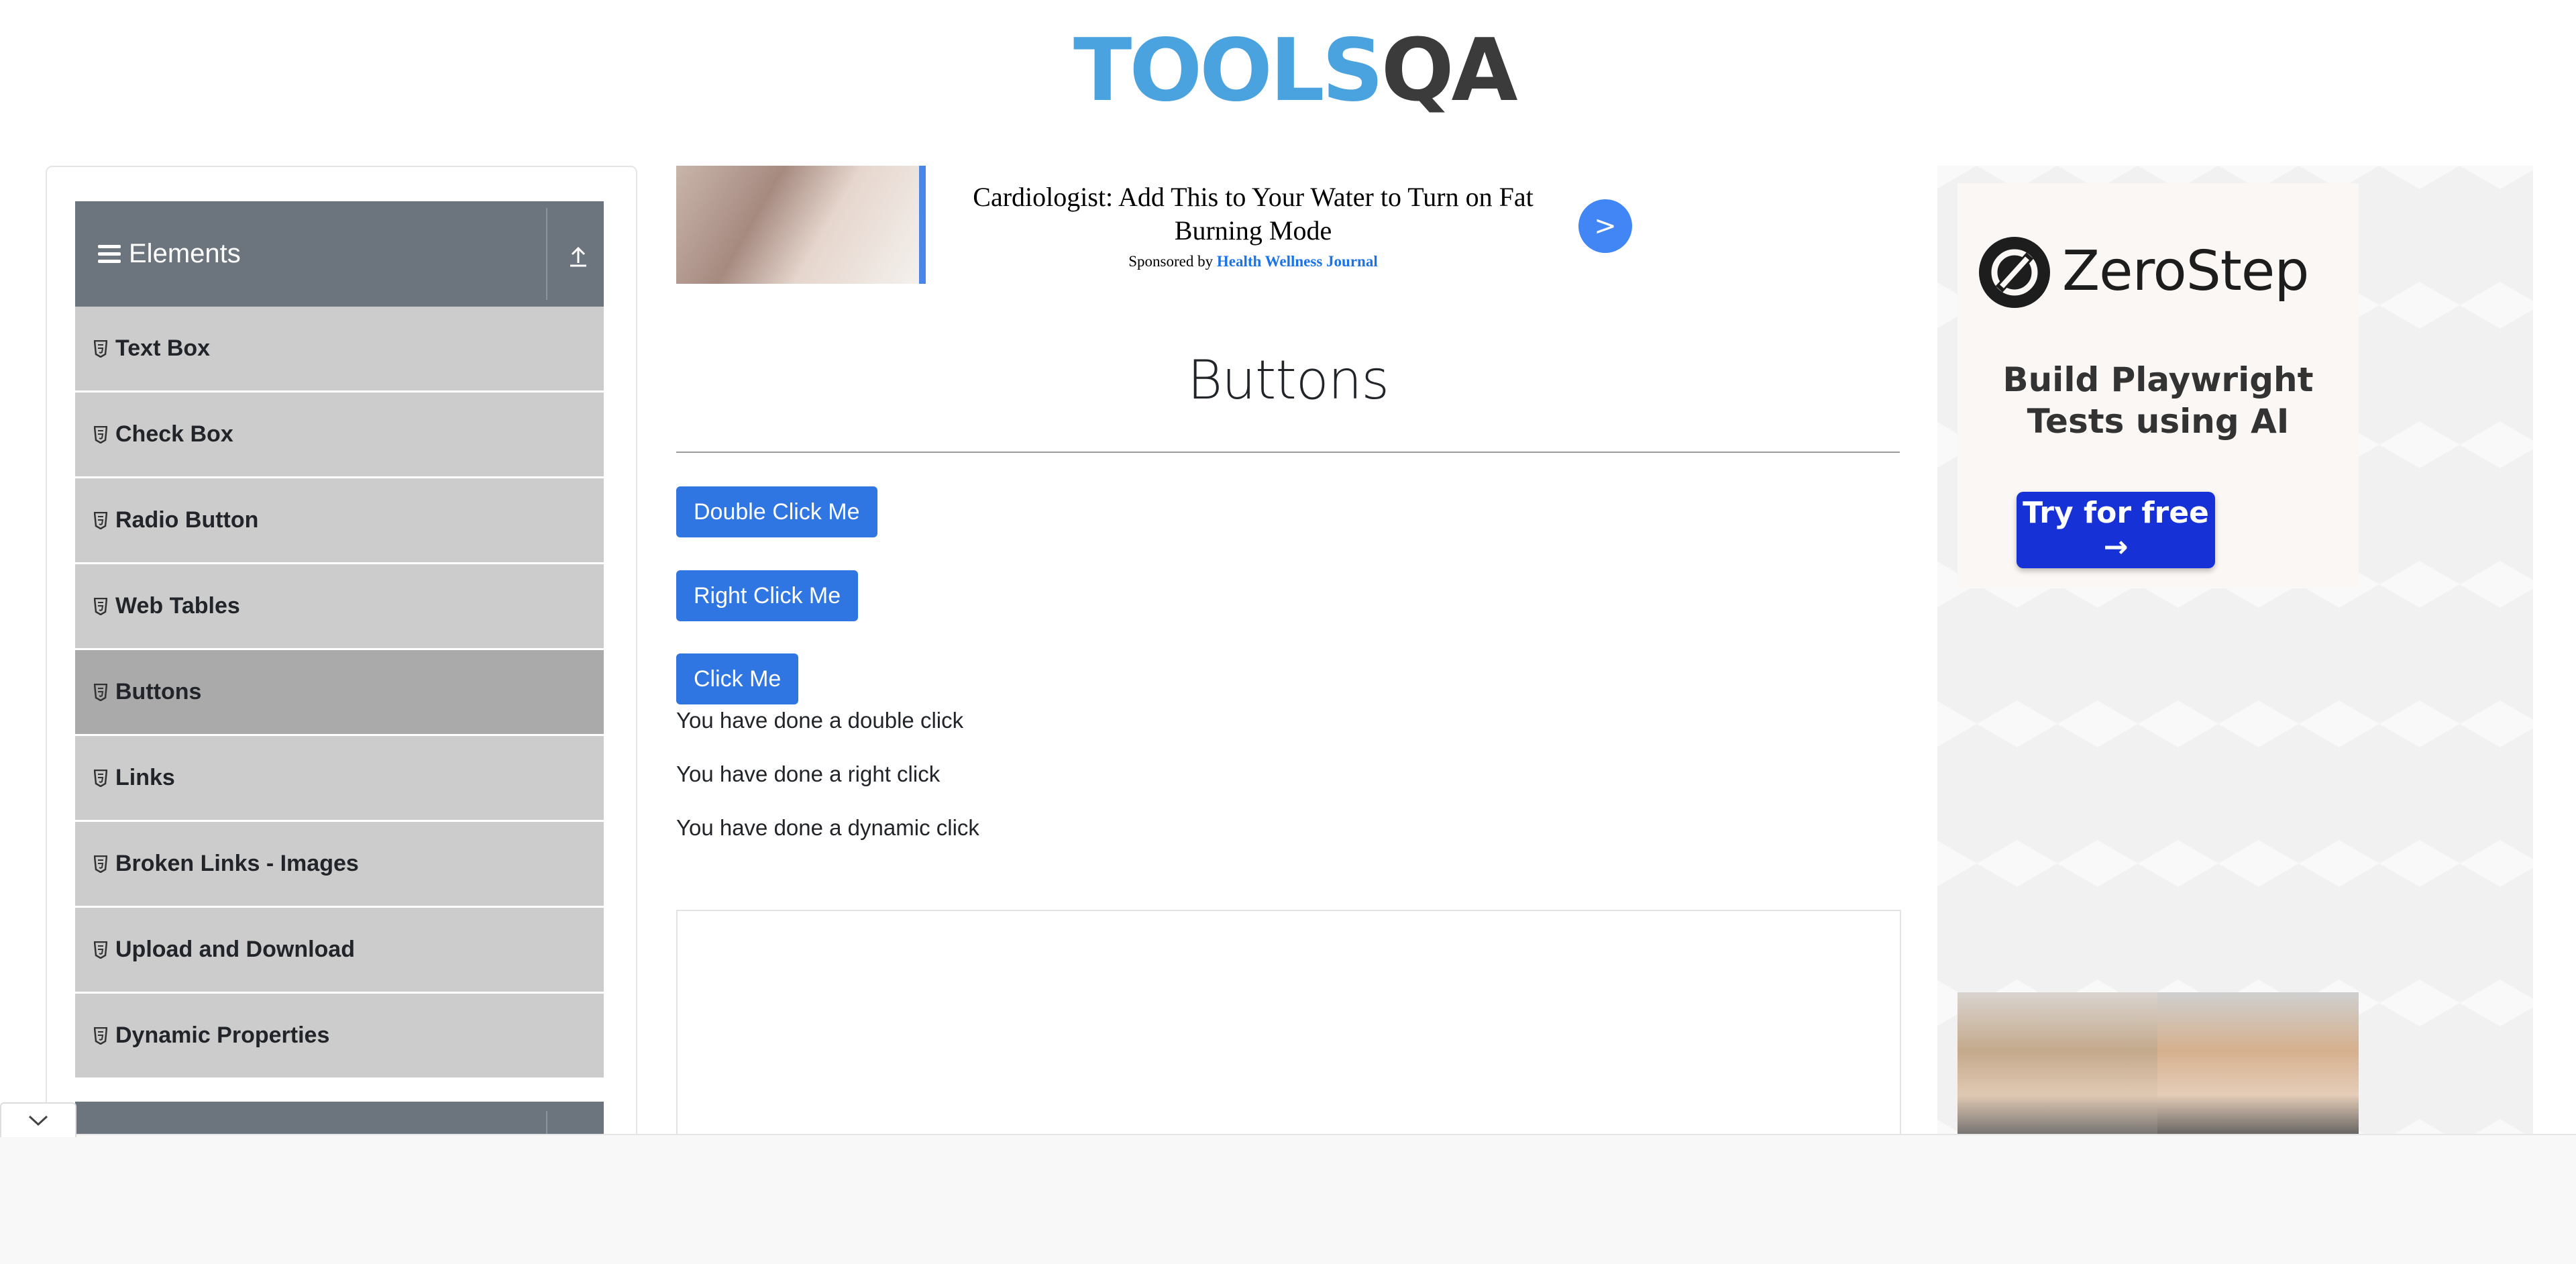 This screenshot has height=1264, width=2576. Describe the element at coordinates (339, 254) in the screenshot. I see `elements-group-header: Elements` at that location.